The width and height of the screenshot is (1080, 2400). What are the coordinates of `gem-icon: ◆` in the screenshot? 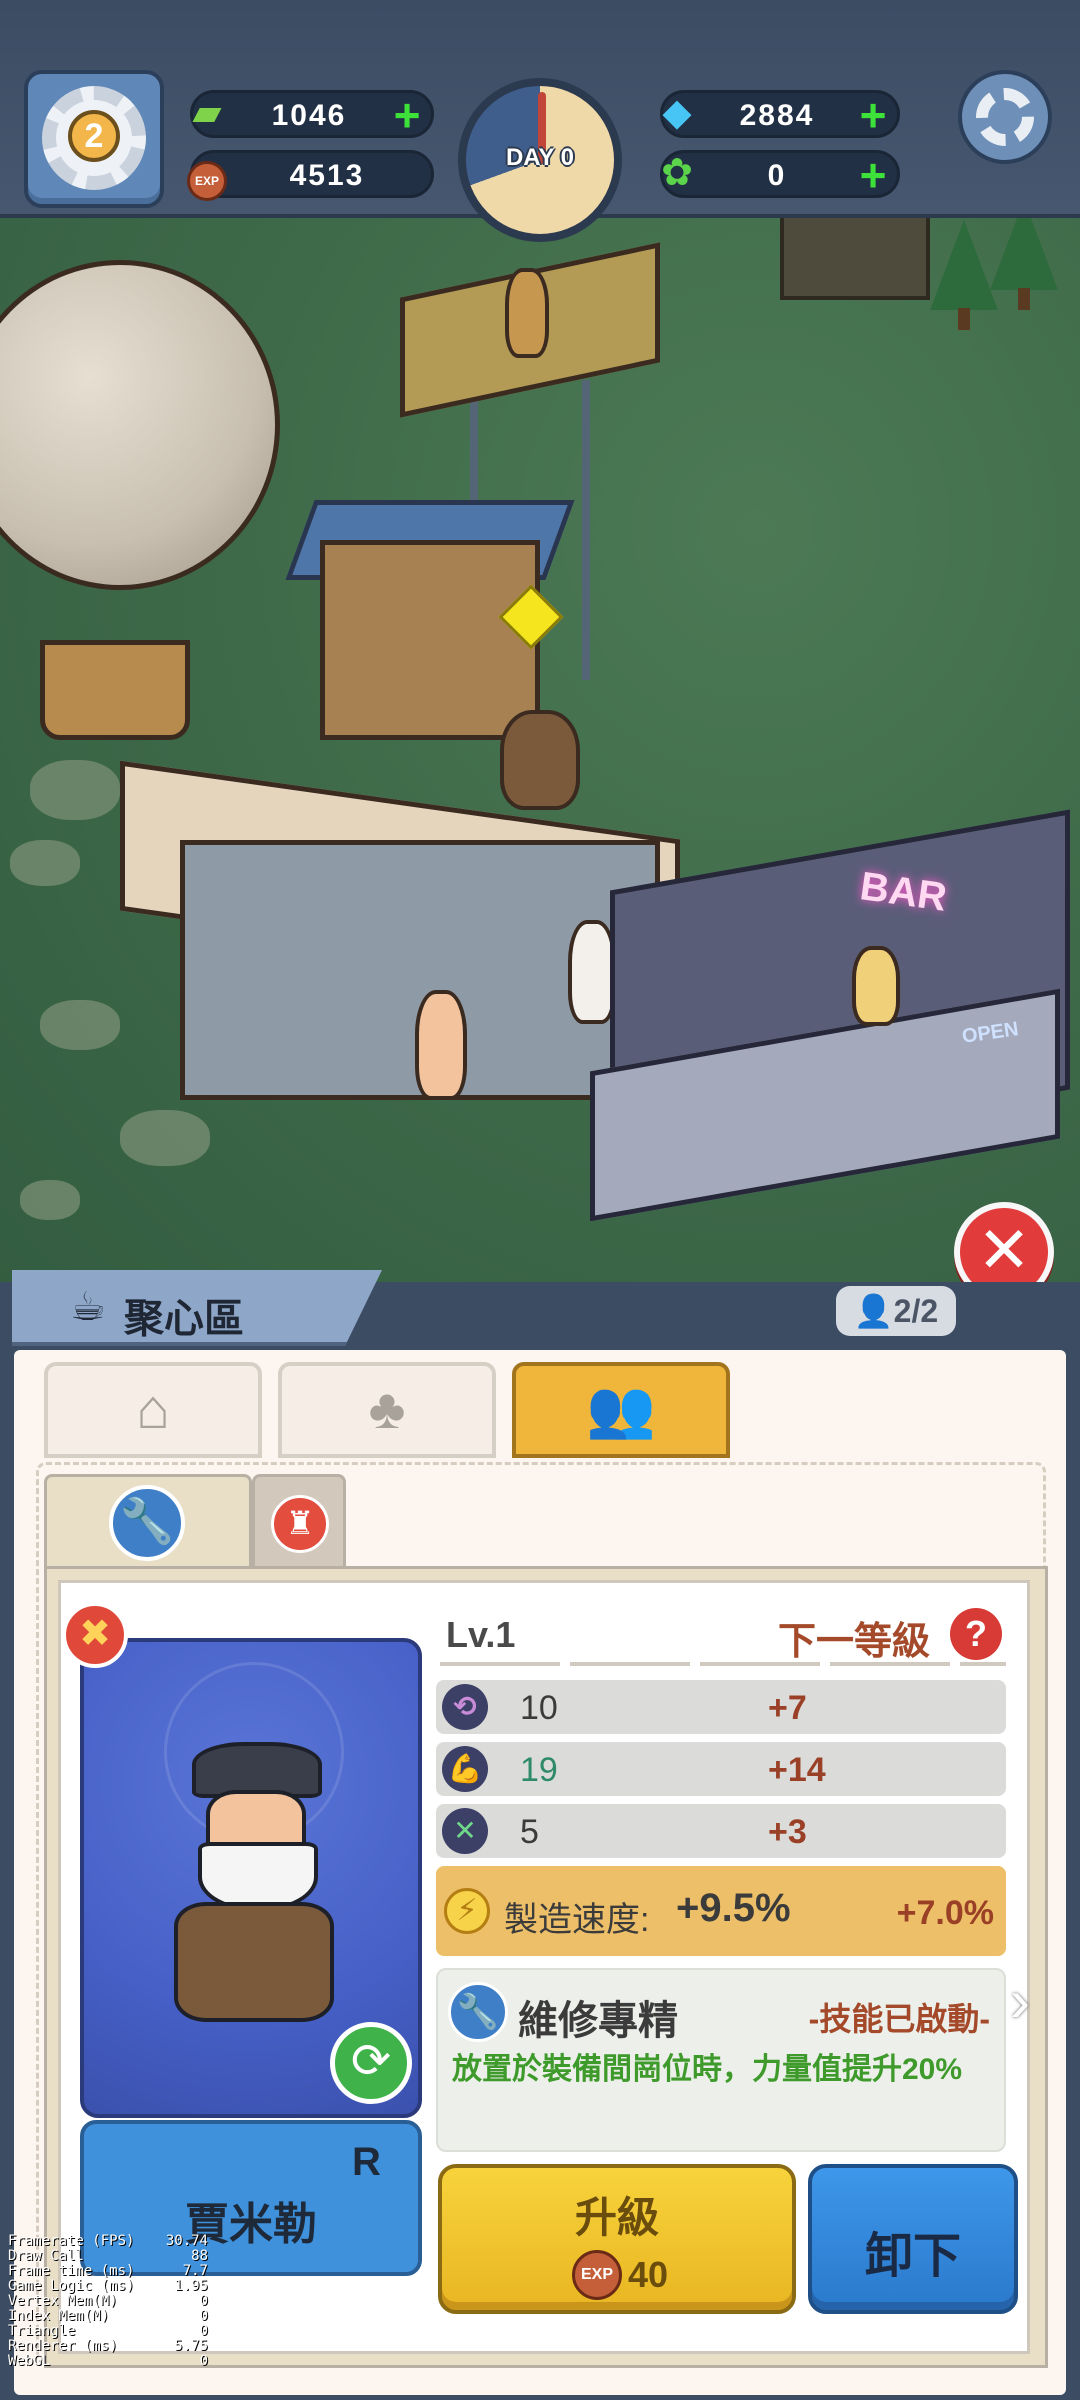 It's located at (677, 113).